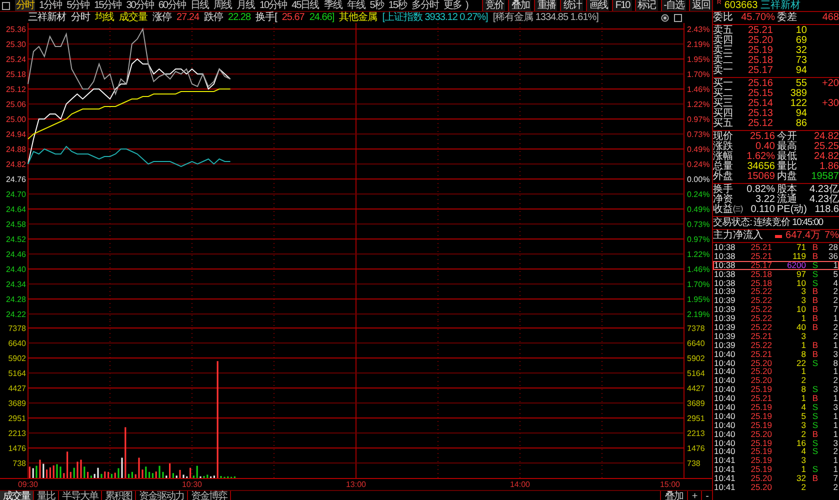 This screenshot has width=839, height=500. I want to click on axis-label: 24.94, so click(16, 134).